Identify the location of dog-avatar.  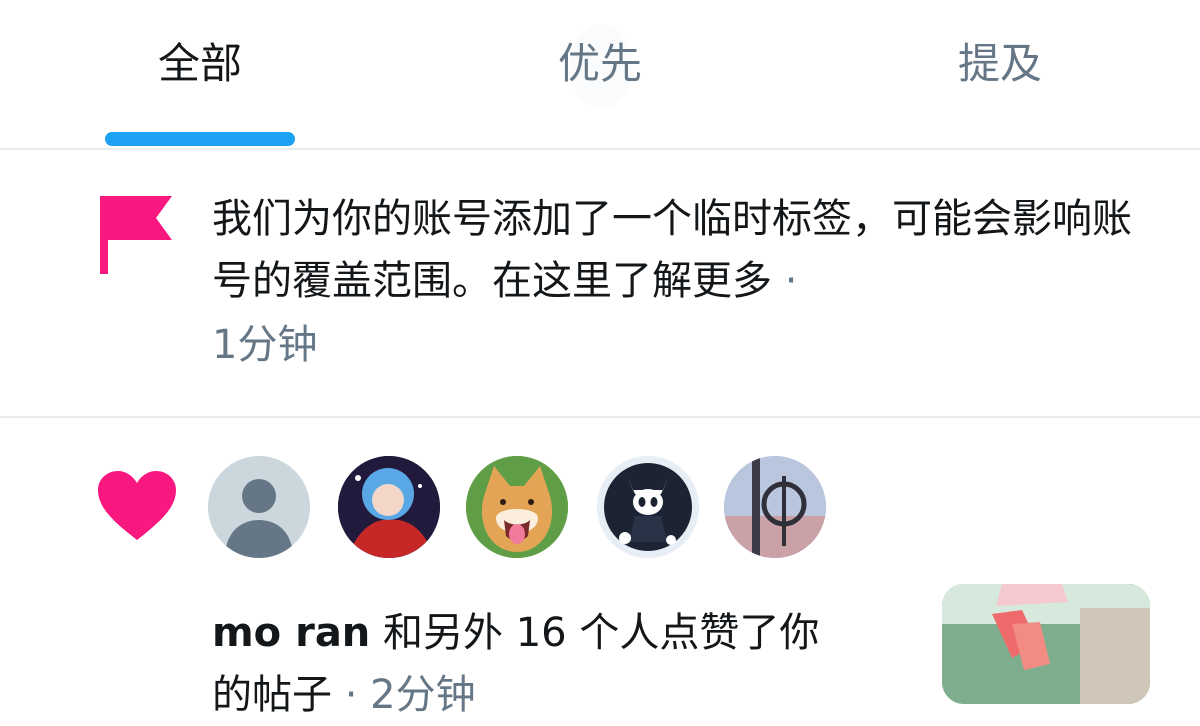
(517, 507).